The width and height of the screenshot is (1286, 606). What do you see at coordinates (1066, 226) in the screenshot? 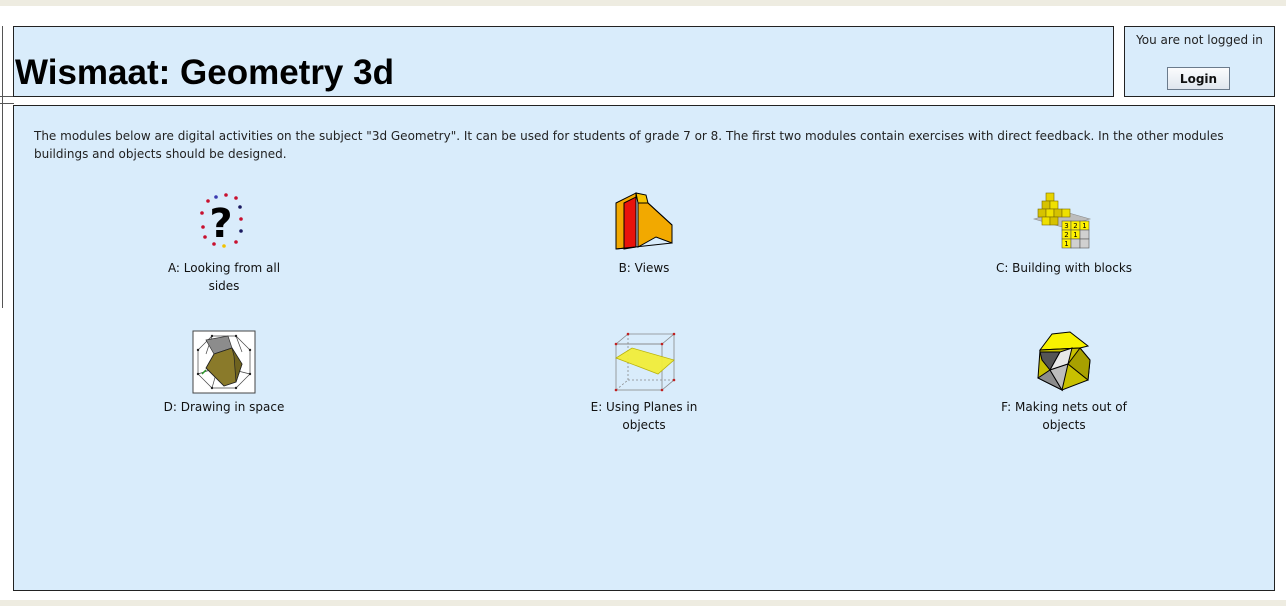
I see `svg-text: 3` at bounding box center [1066, 226].